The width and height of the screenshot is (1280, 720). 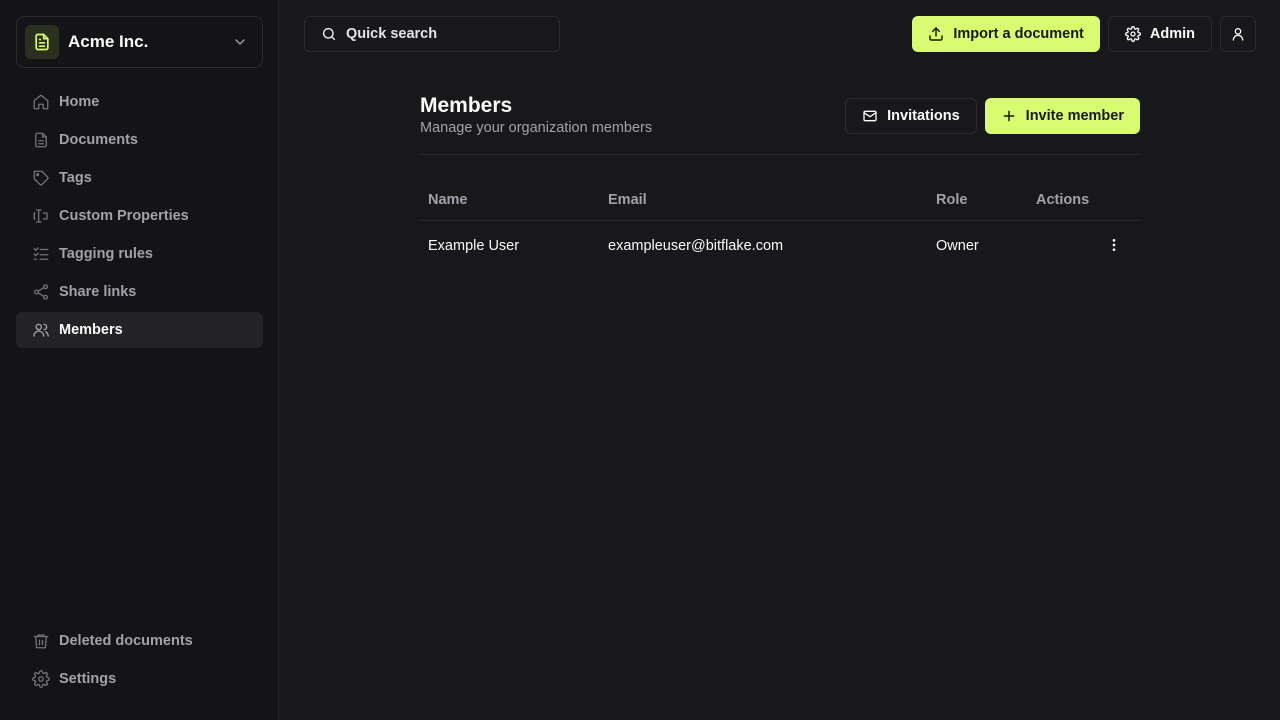 What do you see at coordinates (41, 641) in the screenshot?
I see `trash-icon` at bounding box center [41, 641].